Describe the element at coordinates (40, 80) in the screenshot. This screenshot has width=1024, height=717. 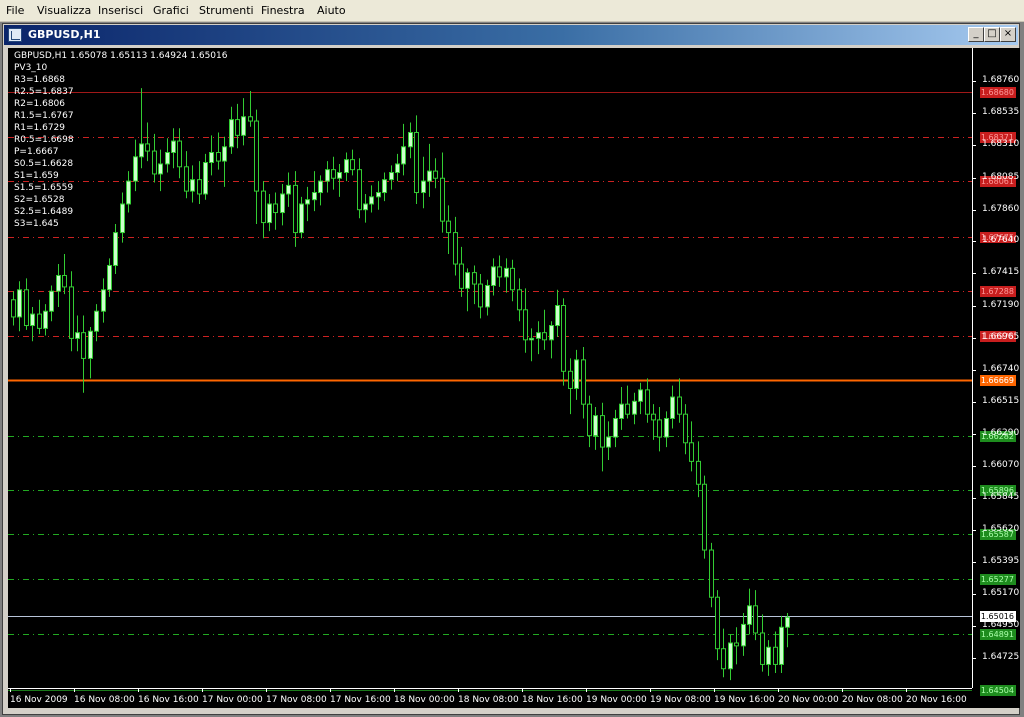
I see `pivot-level-label: R3=1.6868` at that location.